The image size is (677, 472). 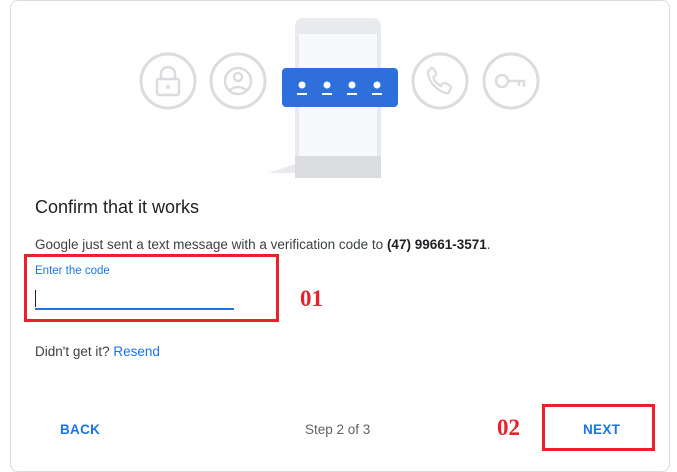 I want to click on annotation-label-02: 02, so click(x=508, y=427).